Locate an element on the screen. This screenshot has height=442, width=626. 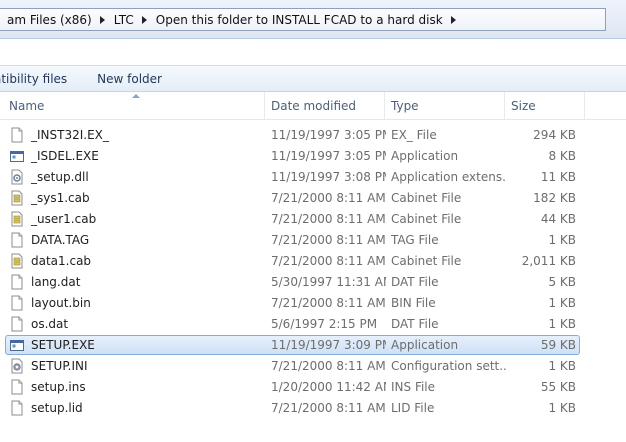
command-bar: atibility files New folder is located at coordinates (313, 65).